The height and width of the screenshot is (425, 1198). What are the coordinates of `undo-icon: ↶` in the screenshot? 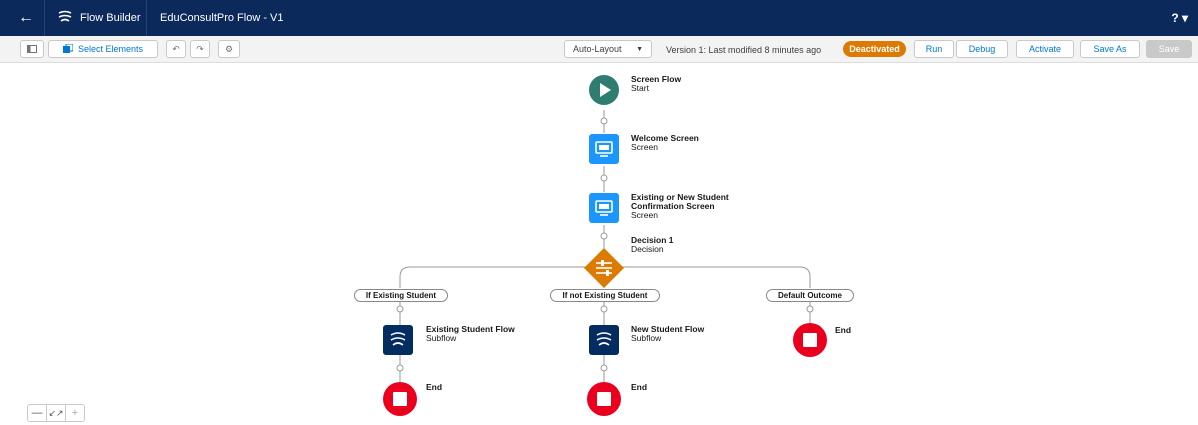 It's located at (176, 48).